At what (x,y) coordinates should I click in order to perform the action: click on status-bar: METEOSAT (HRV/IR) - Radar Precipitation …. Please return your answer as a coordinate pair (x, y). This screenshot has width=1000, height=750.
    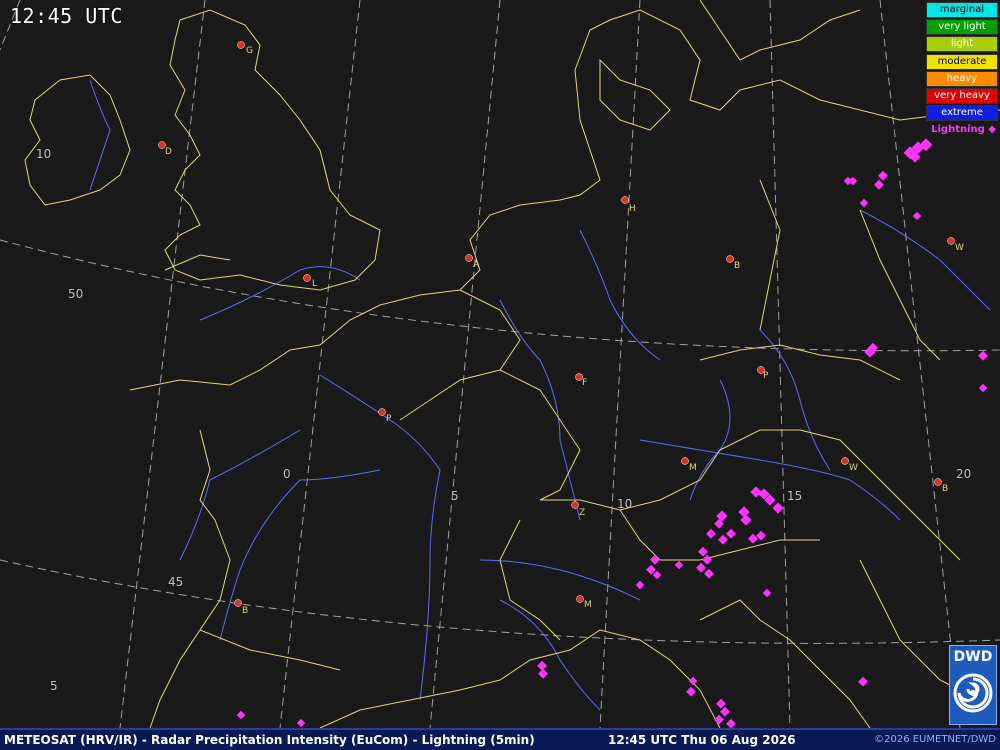
    Looking at the image, I should click on (500, 739).